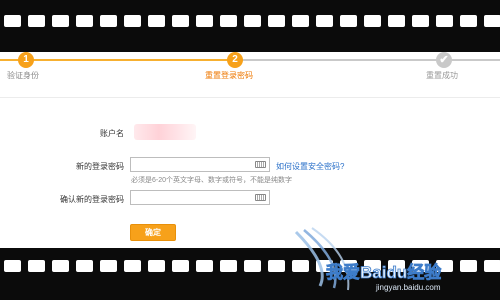 This screenshot has height=300, width=500. Describe the element at coordinates (368, 259) in the screenshot. I see `baidu-jingyan-watermark: 我爱Baidu经验 jingyan.baidu.com` at that location.